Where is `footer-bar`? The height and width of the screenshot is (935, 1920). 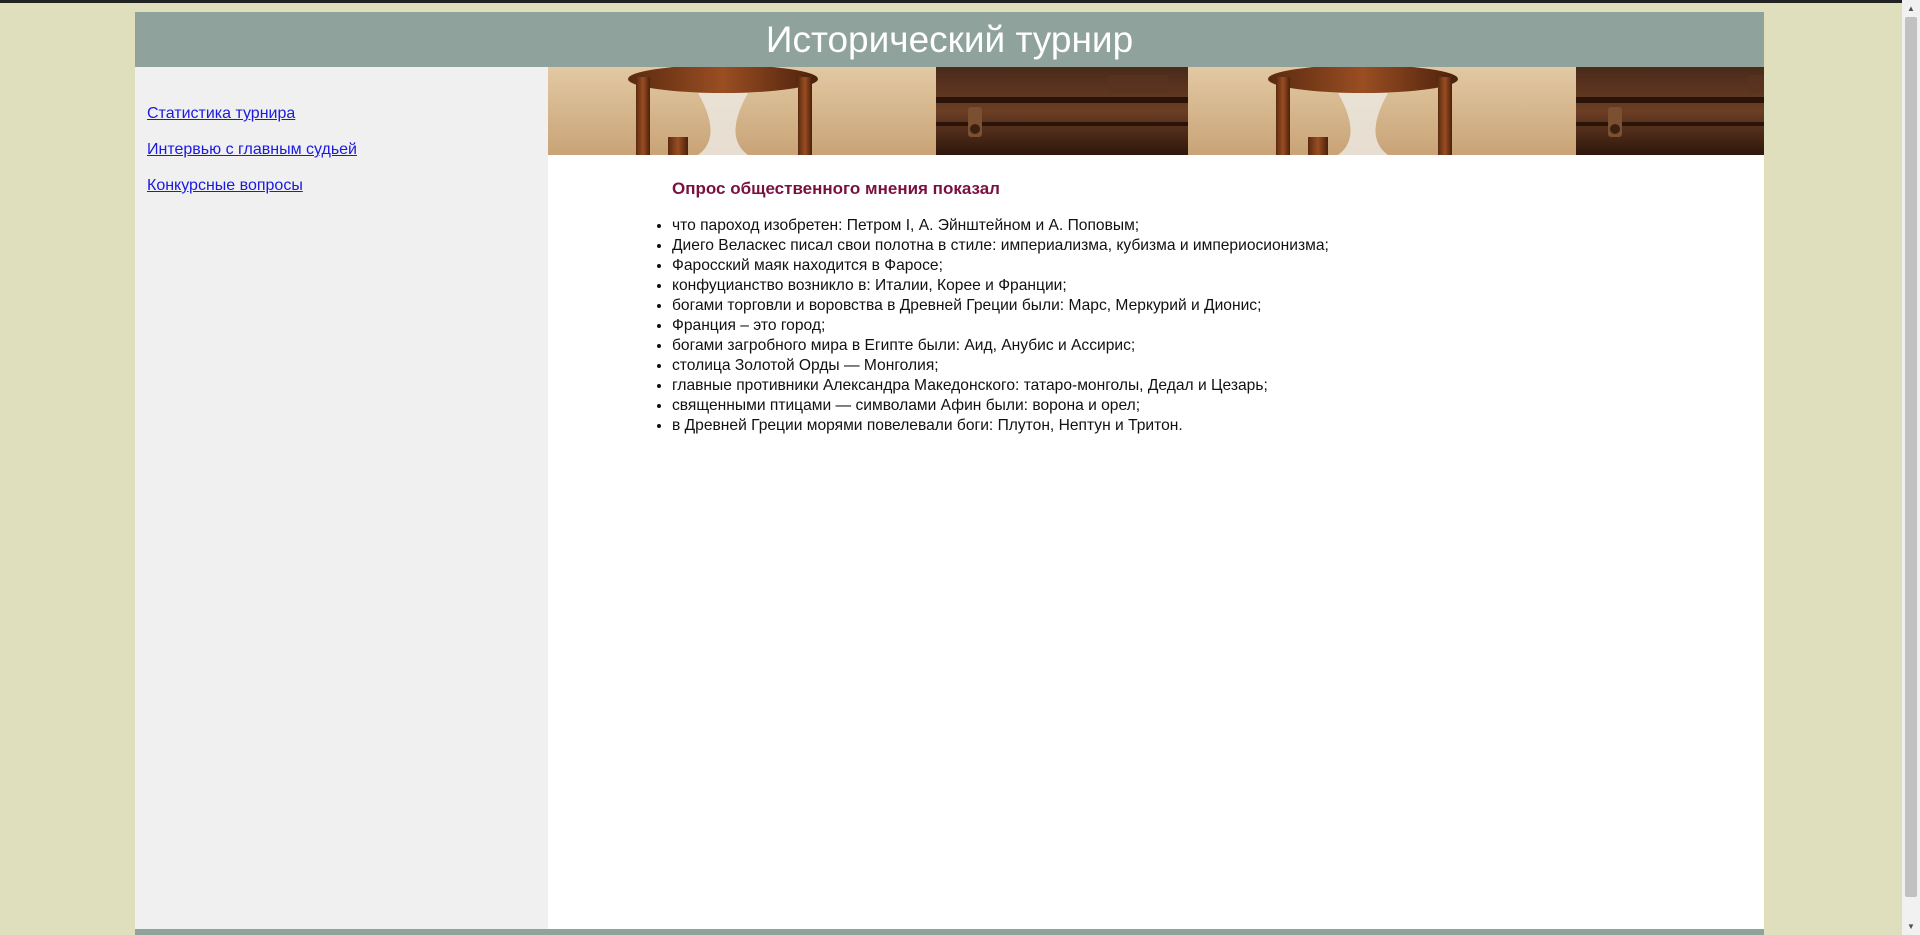 footer-bar is located at coordinates (949, 932).